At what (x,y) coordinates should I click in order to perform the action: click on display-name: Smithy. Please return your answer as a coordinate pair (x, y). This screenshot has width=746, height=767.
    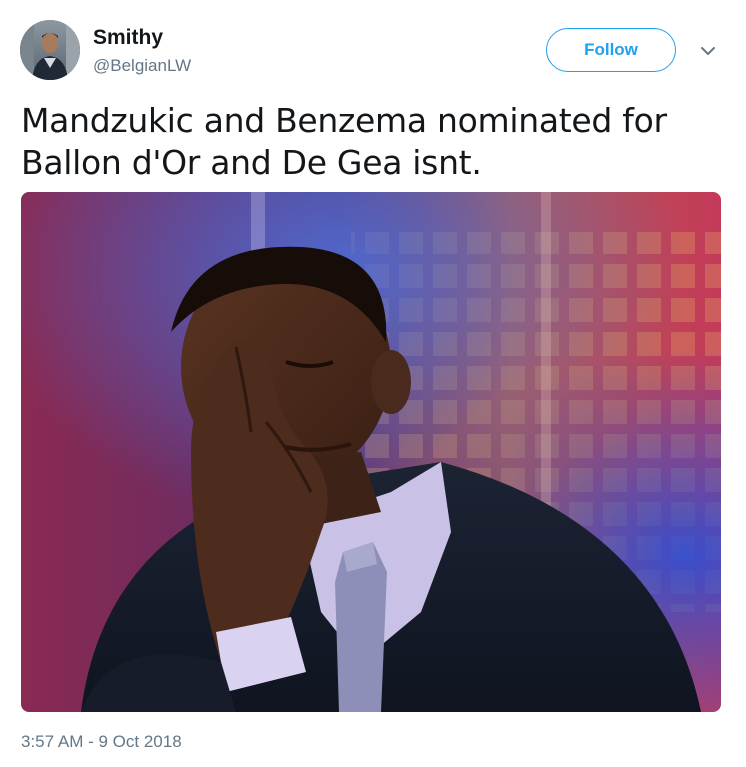
    Looking at the image, I should click on (128, 38).